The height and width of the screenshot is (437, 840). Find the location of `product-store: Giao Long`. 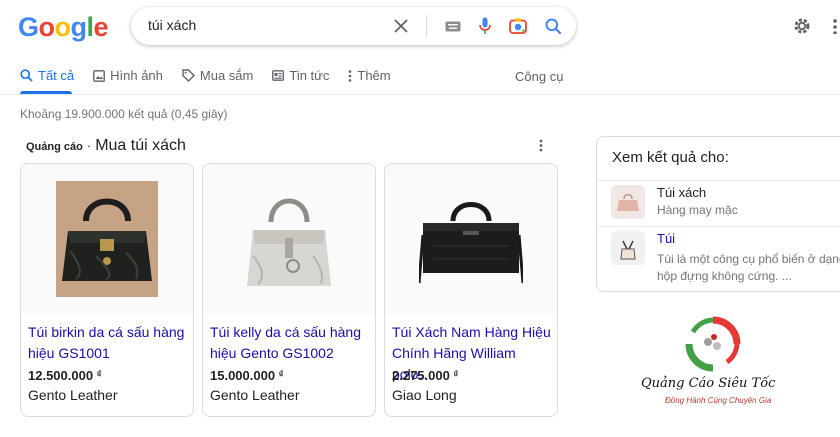

product-store: Giao Long is located at coordinates (424, 395).